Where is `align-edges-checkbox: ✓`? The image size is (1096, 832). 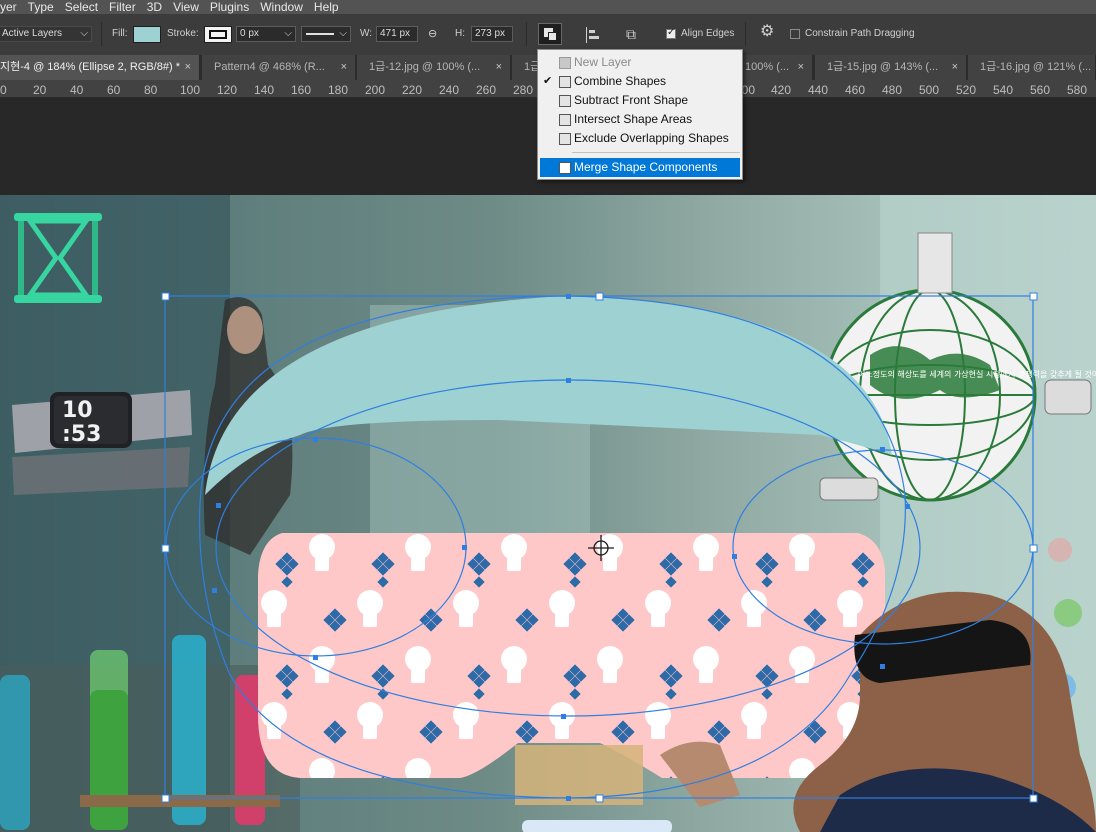
align-edges-checkbox: ✓ is located at coordinates (671, 33).